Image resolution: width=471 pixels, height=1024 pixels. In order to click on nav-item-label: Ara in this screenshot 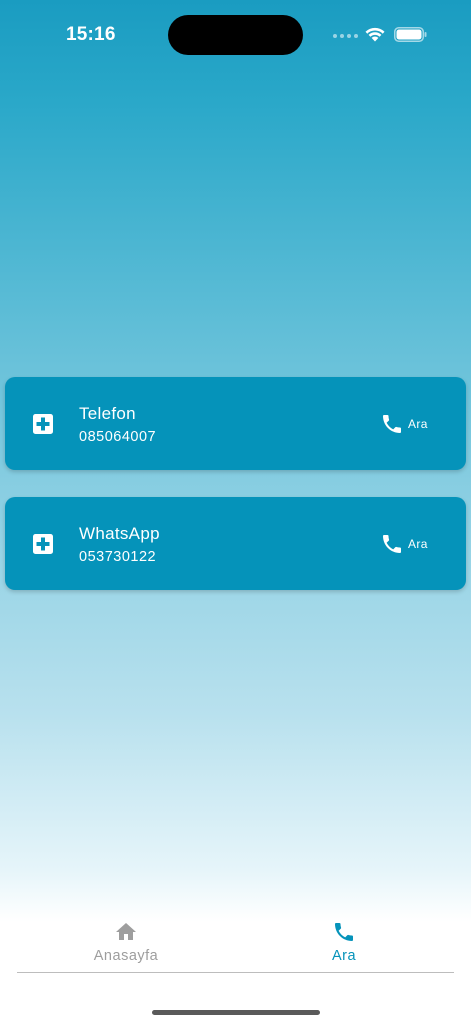, I will do `click(344, 956)`.